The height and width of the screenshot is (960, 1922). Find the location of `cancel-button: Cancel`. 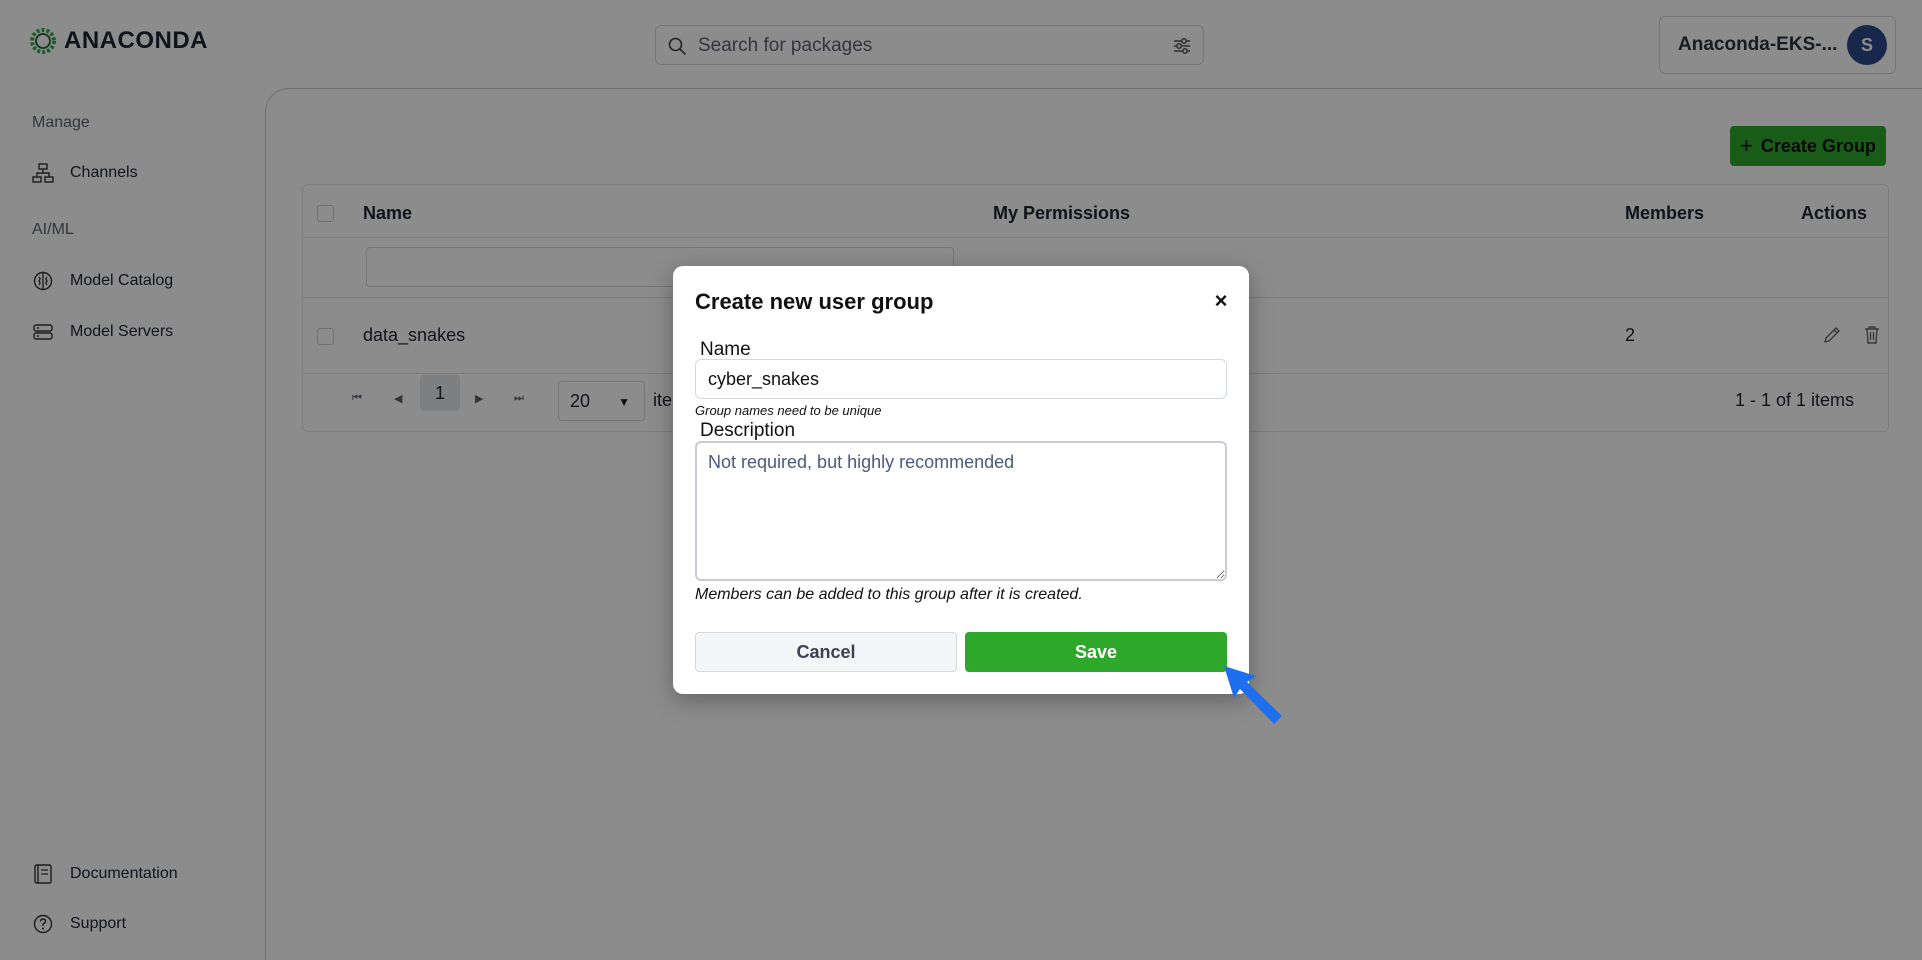

cancel-button: Cancel is located at coordinates (826, 652).